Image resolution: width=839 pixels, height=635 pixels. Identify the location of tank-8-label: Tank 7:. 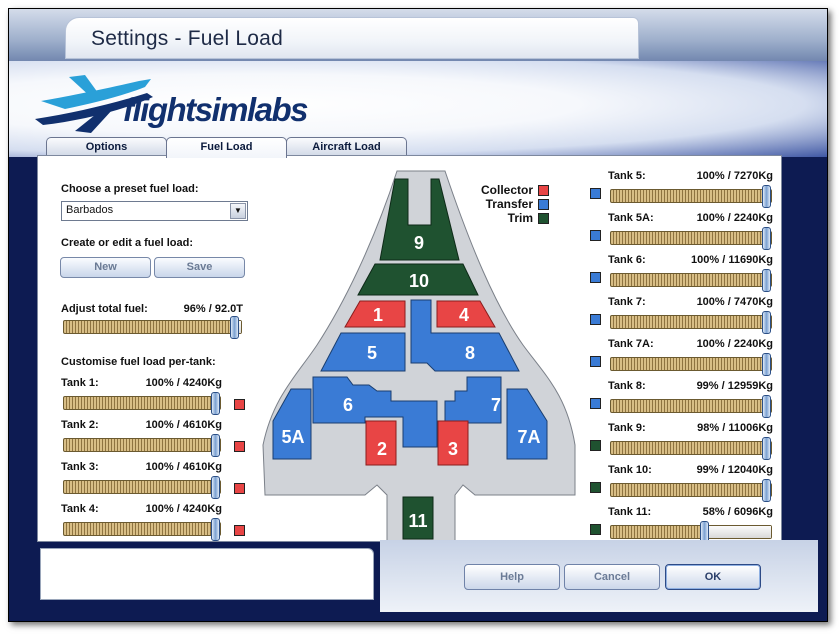
(627, 302).